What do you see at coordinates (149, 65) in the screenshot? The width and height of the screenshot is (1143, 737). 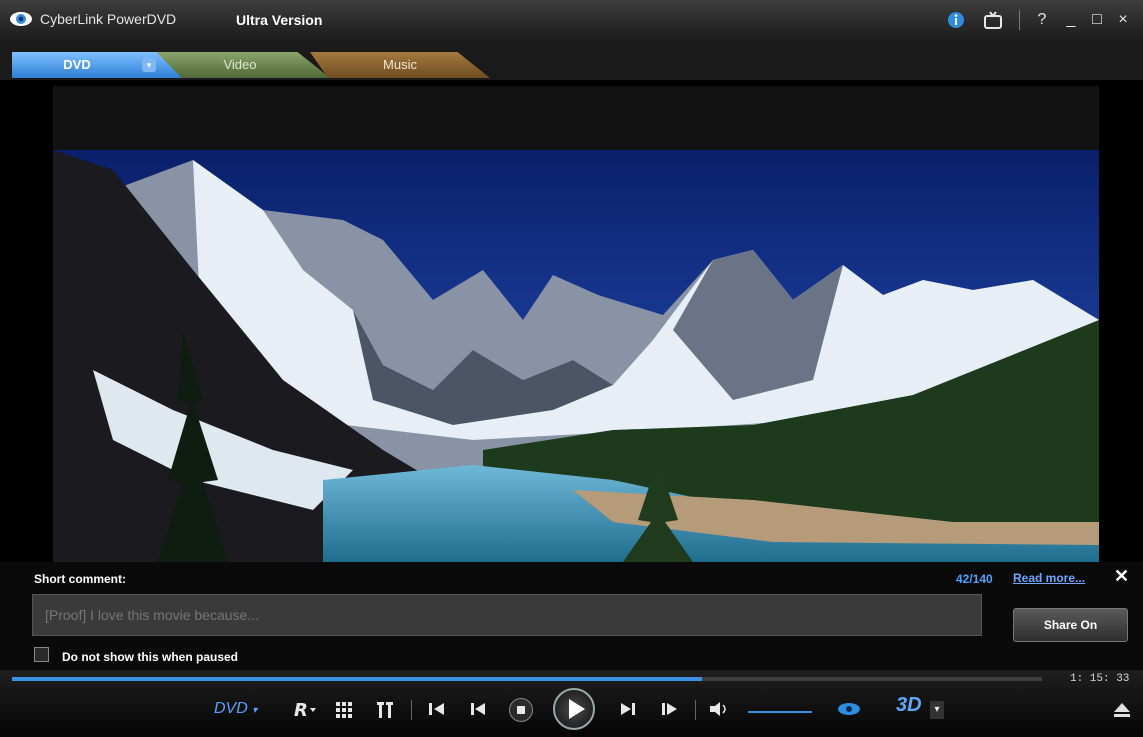 I see `dvd-tab-dropdown: ▾` at bounding box center [149, 65].